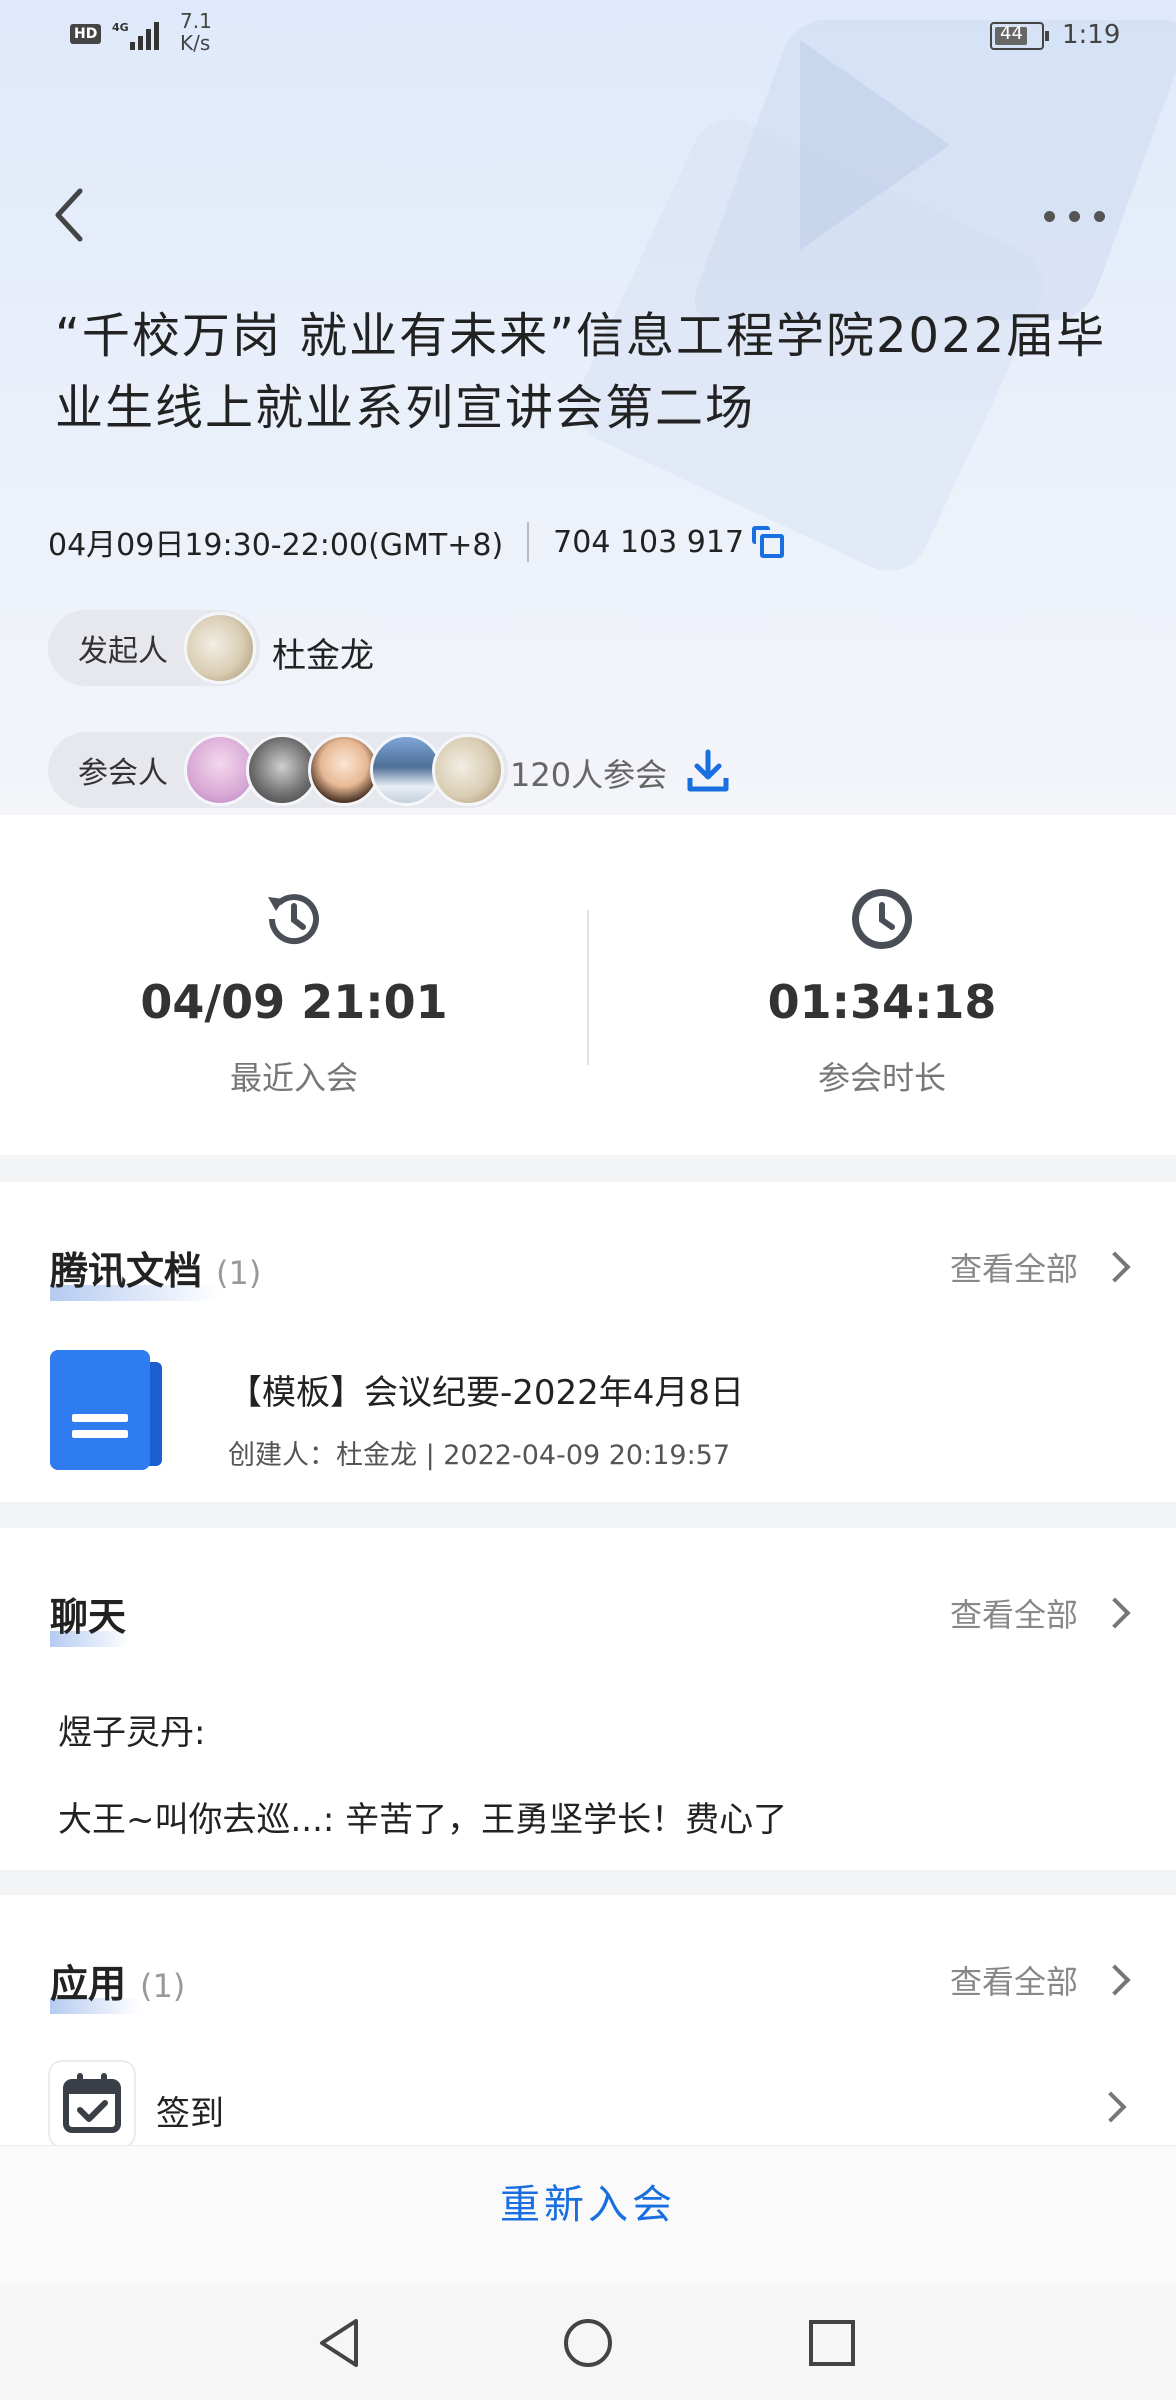 The height and width of the screenshot is (2400, 1176). I want to click on checkin-calendar-icon, so click(92, 2104).